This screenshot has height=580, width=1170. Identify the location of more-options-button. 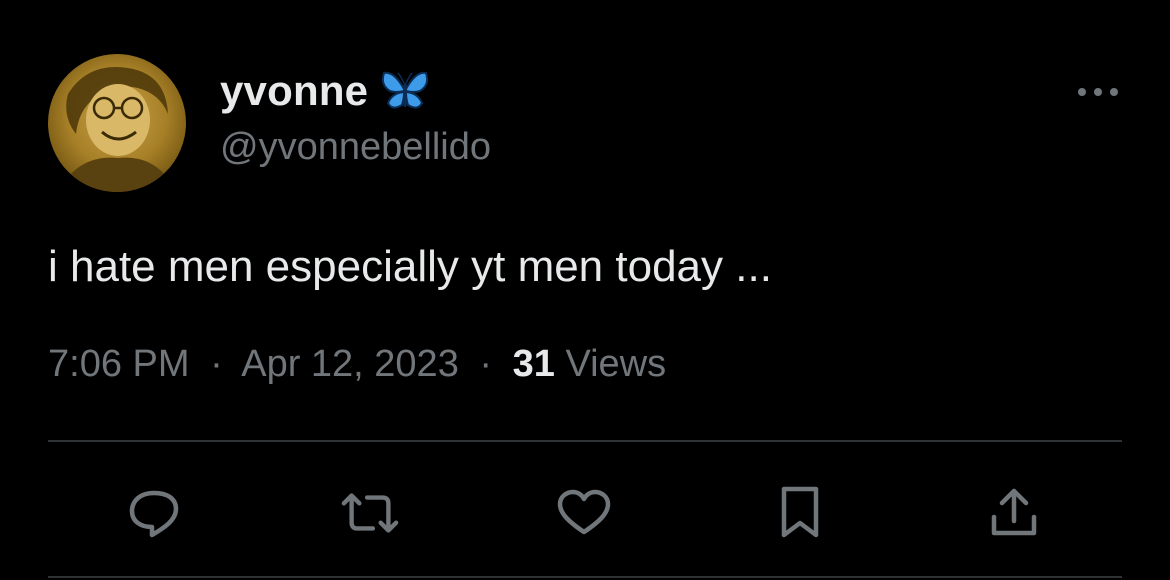
(1098, 92).